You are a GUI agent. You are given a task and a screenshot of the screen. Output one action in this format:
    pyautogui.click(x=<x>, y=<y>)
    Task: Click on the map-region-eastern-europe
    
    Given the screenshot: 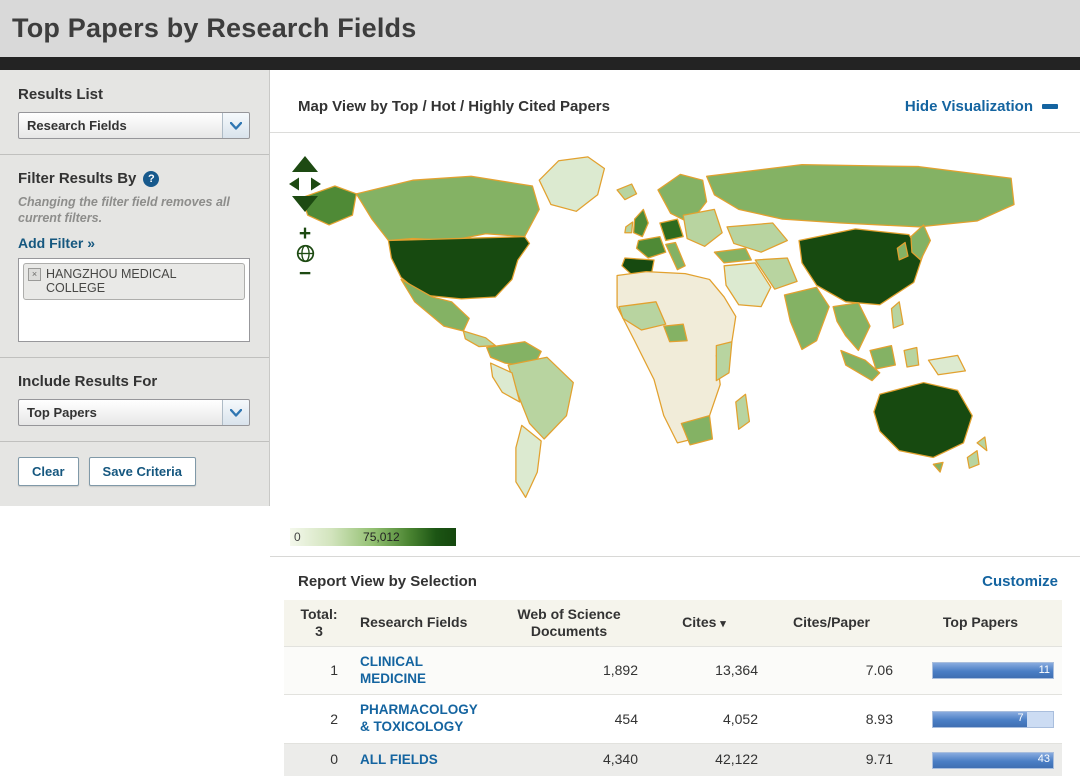 What is the action you would take?
    pyautogui.click(x=702, y=228)
    